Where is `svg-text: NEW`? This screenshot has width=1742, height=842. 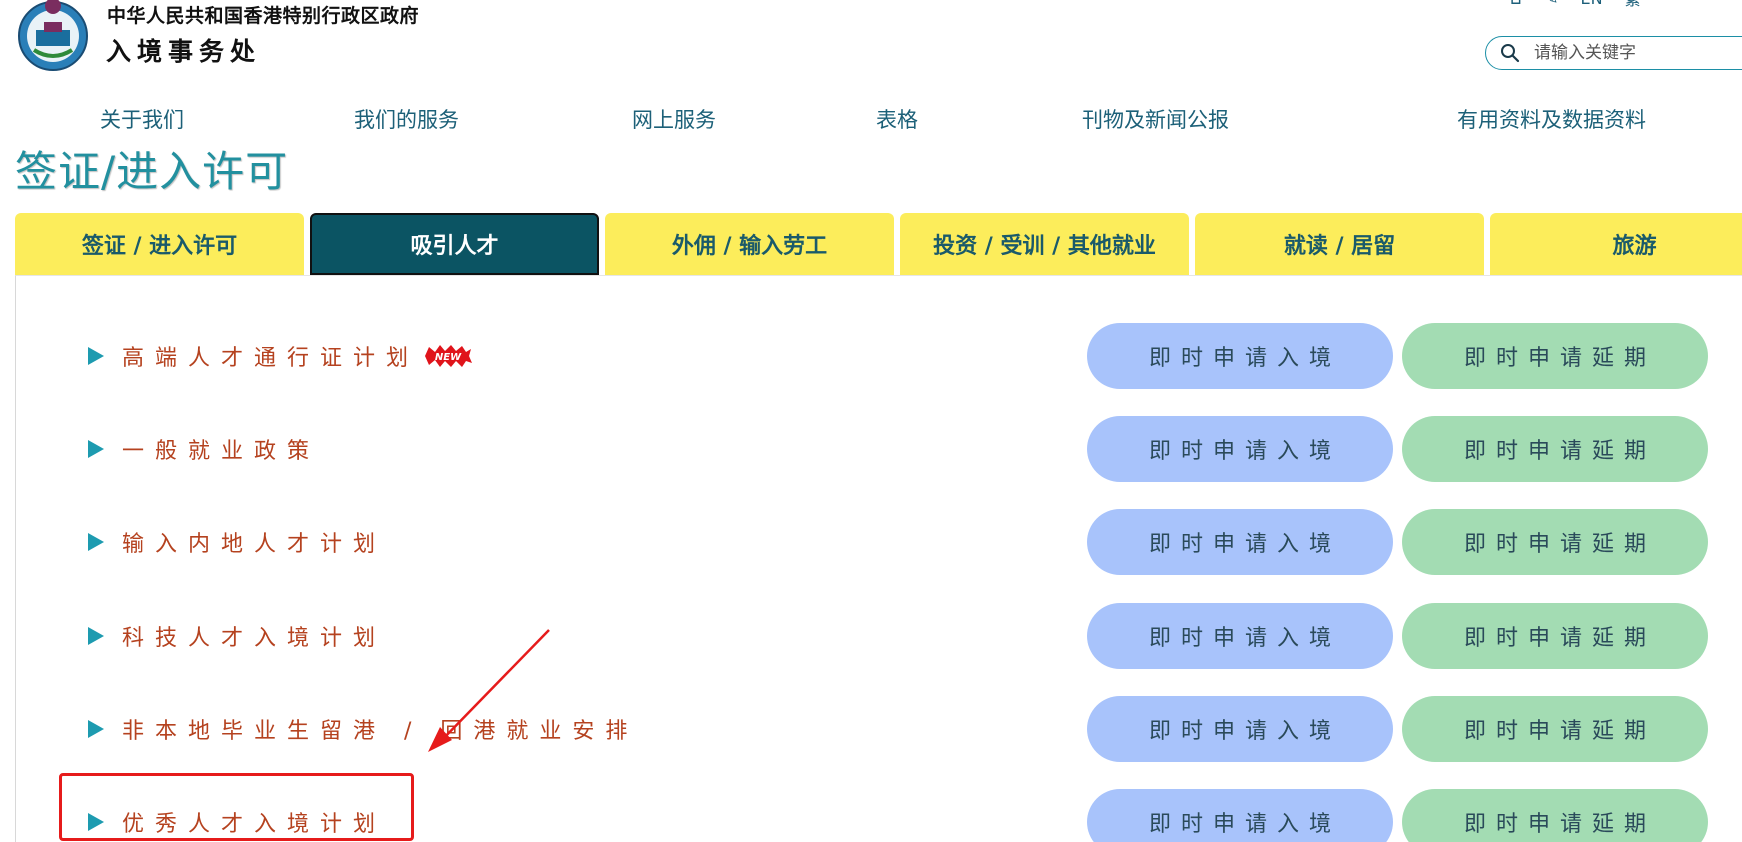 svg-text: NEW is located at coordinates (448, 357).